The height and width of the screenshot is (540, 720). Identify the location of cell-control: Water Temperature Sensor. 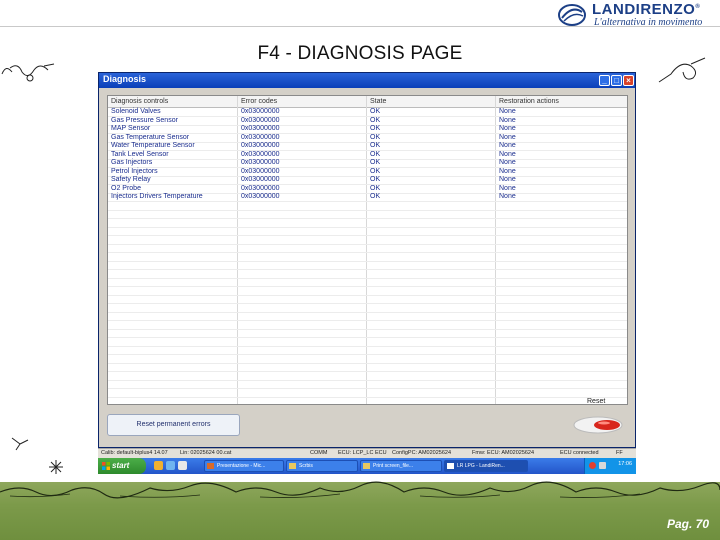
(153, 145).